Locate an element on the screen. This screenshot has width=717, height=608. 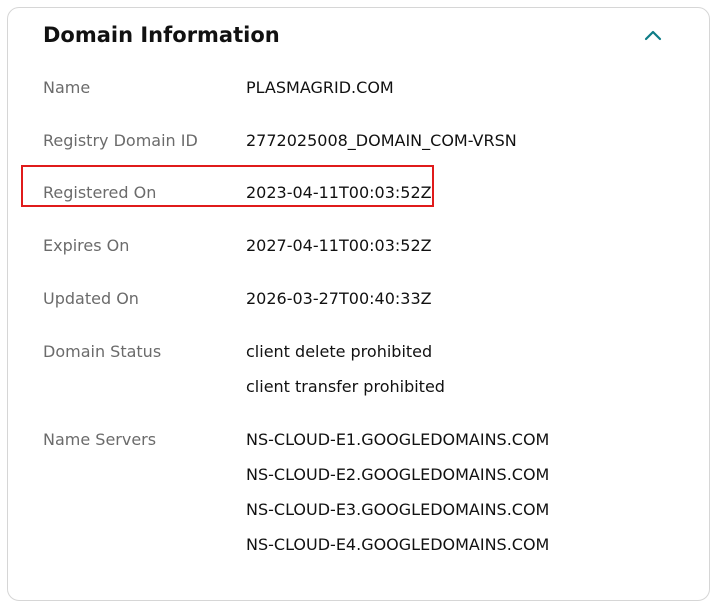
field-row-name: Name PLASMAGRID.COM is located at coordinates (358, 88).